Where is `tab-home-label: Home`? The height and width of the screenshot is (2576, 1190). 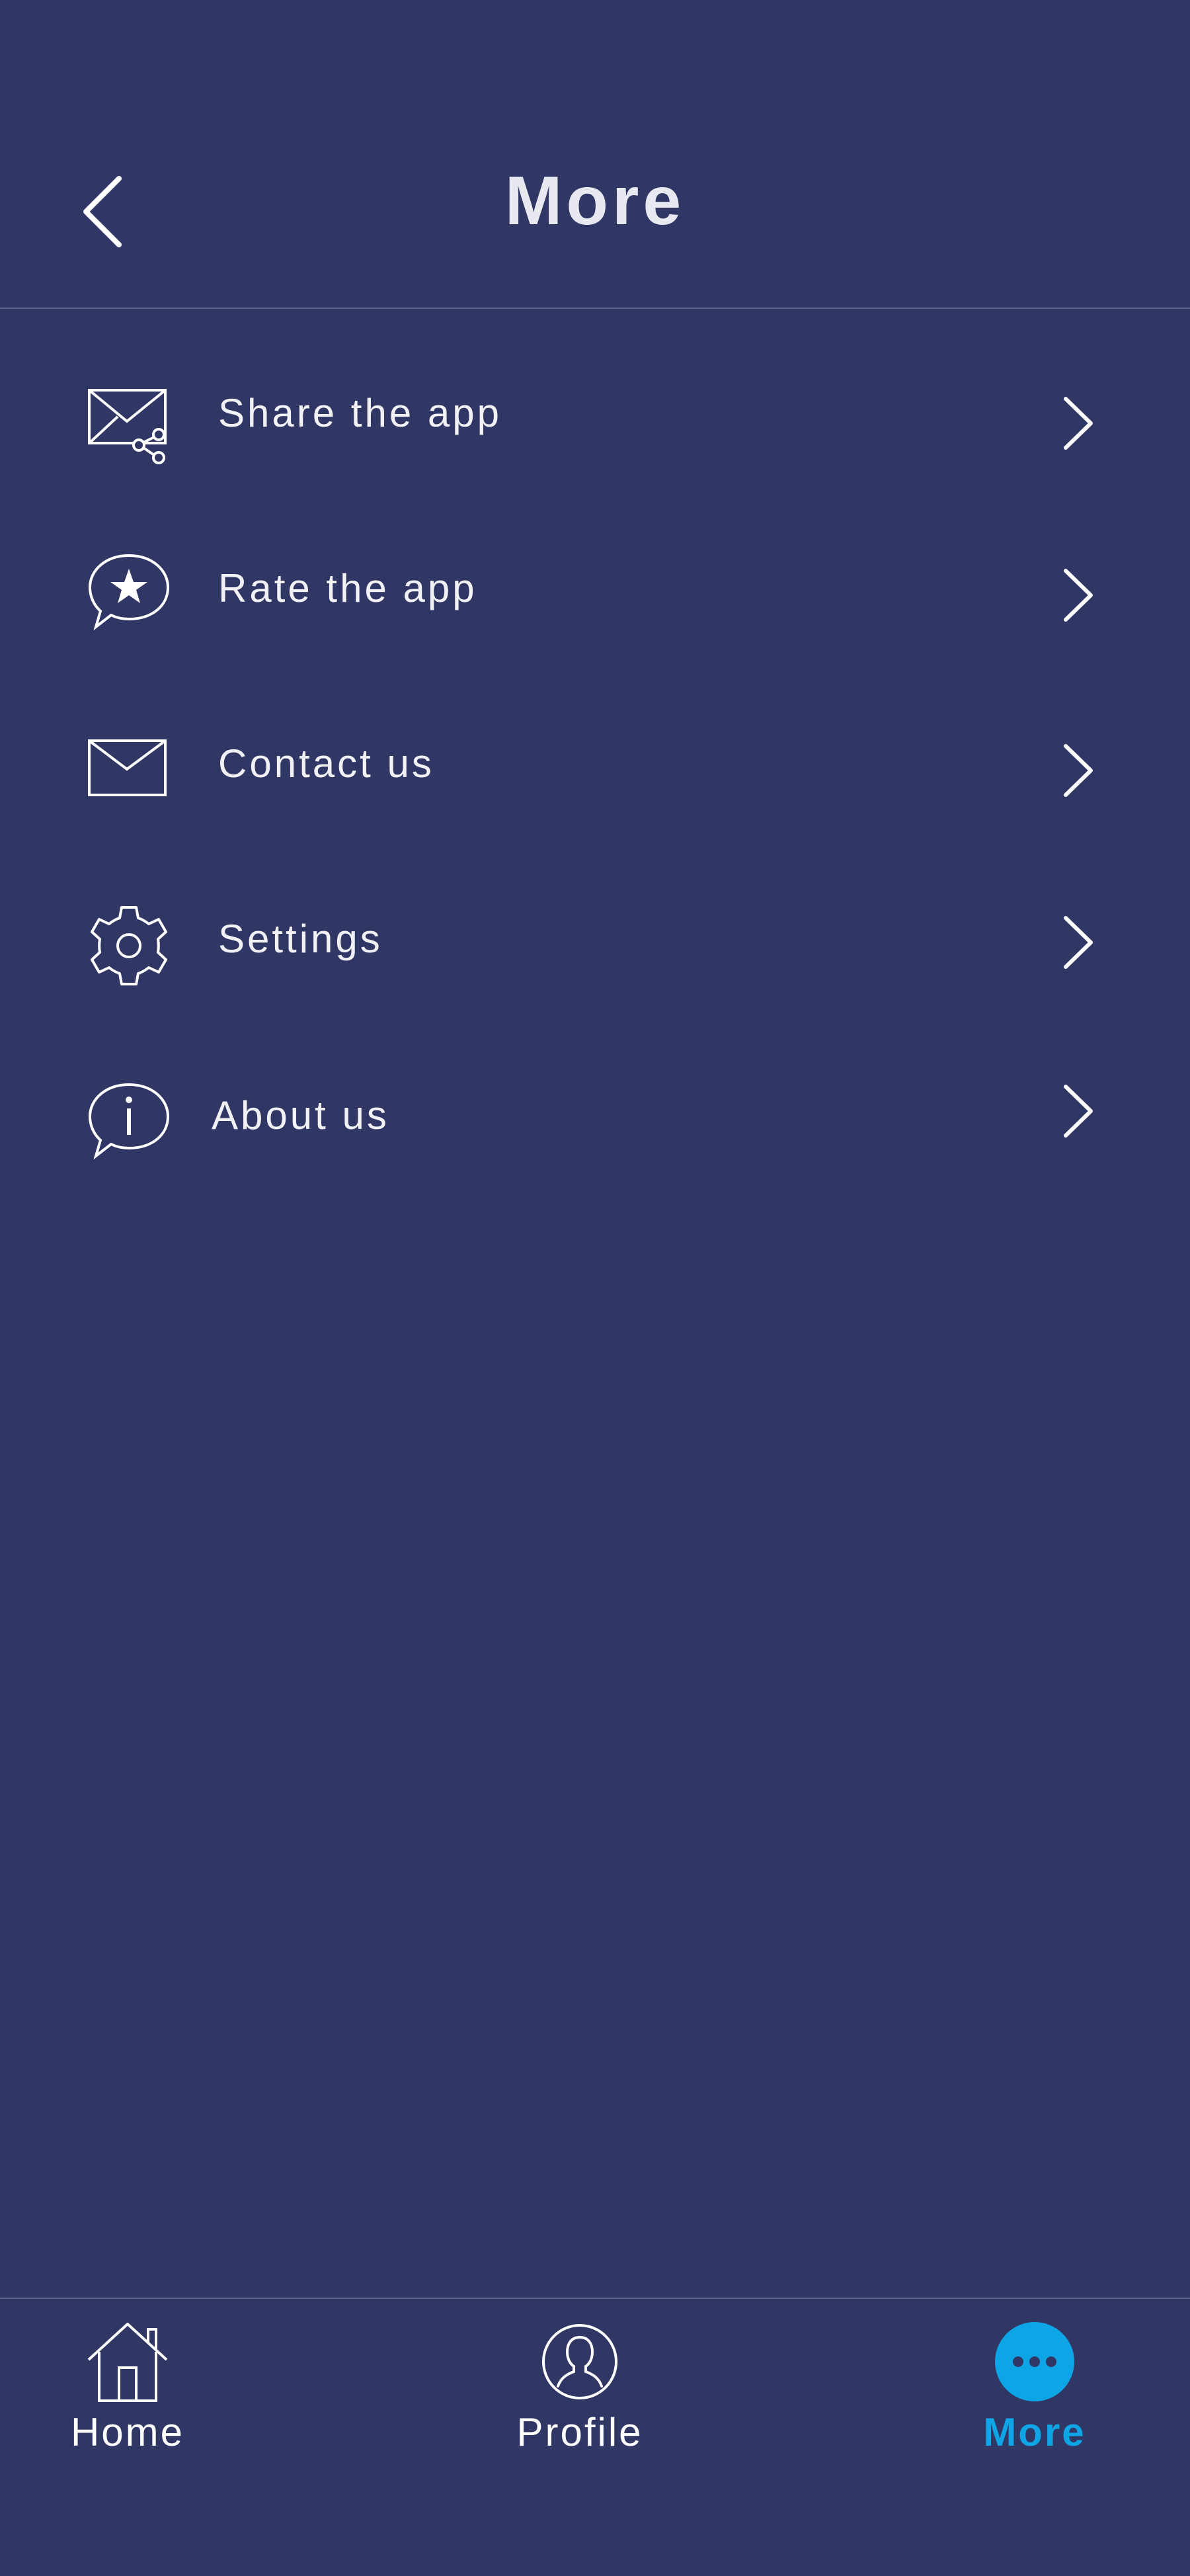 tab-home-label: Home is located at coordinates (127, 2432).